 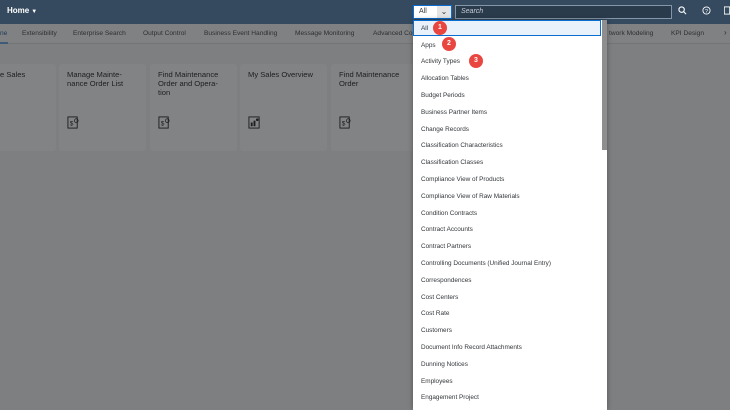 What do you see at coordinates (193, 107) in the screenshot?
I see `tile-find-maintenance-order-and-operation: Find Maintenance Order and Opera- tion $` at bounding box center [193, 107].